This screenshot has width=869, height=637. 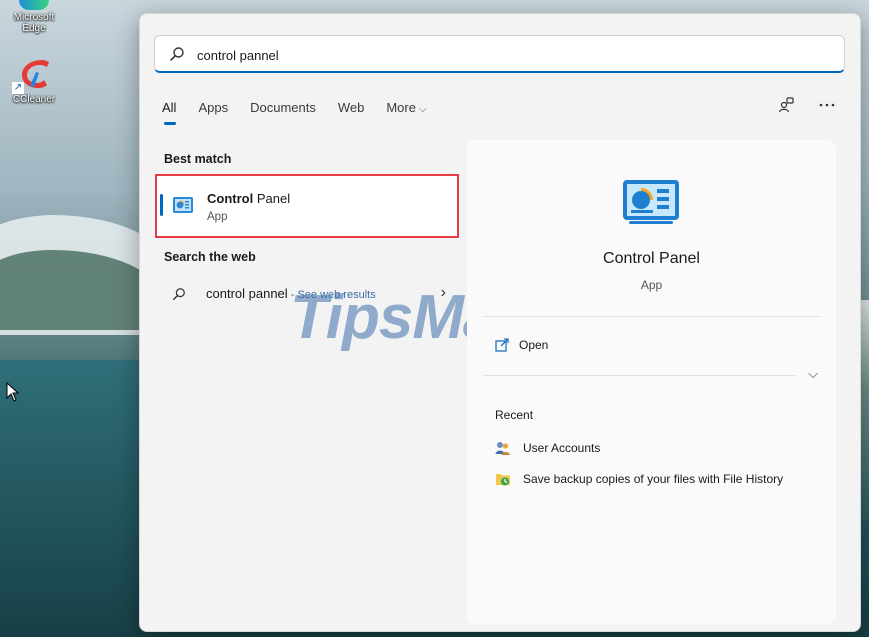 I want to click on open-label: Open, so click(x=534, y=345).